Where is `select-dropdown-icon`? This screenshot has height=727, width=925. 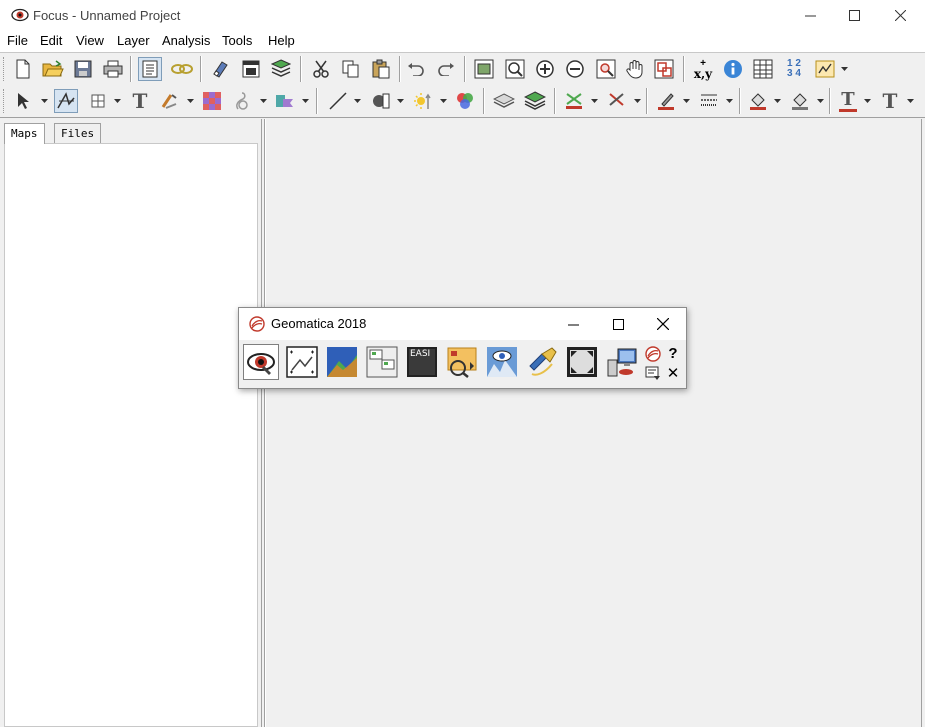 select-dropdown-icon is located at coordinates (44, 101).